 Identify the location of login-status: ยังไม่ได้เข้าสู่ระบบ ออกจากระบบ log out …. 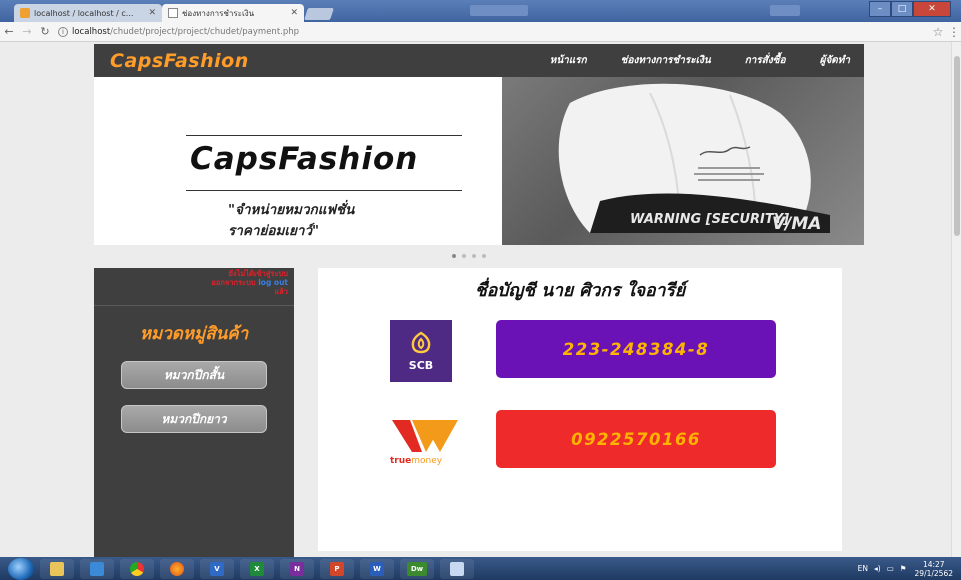
(194, 287).